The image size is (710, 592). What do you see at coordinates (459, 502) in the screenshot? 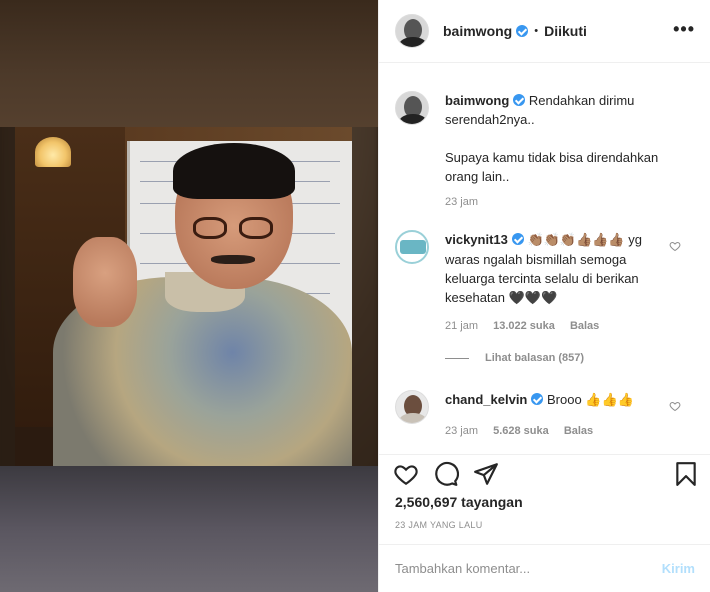
I see `view-count: 2,560,697 tayangan` at bounding box center [459, 502].